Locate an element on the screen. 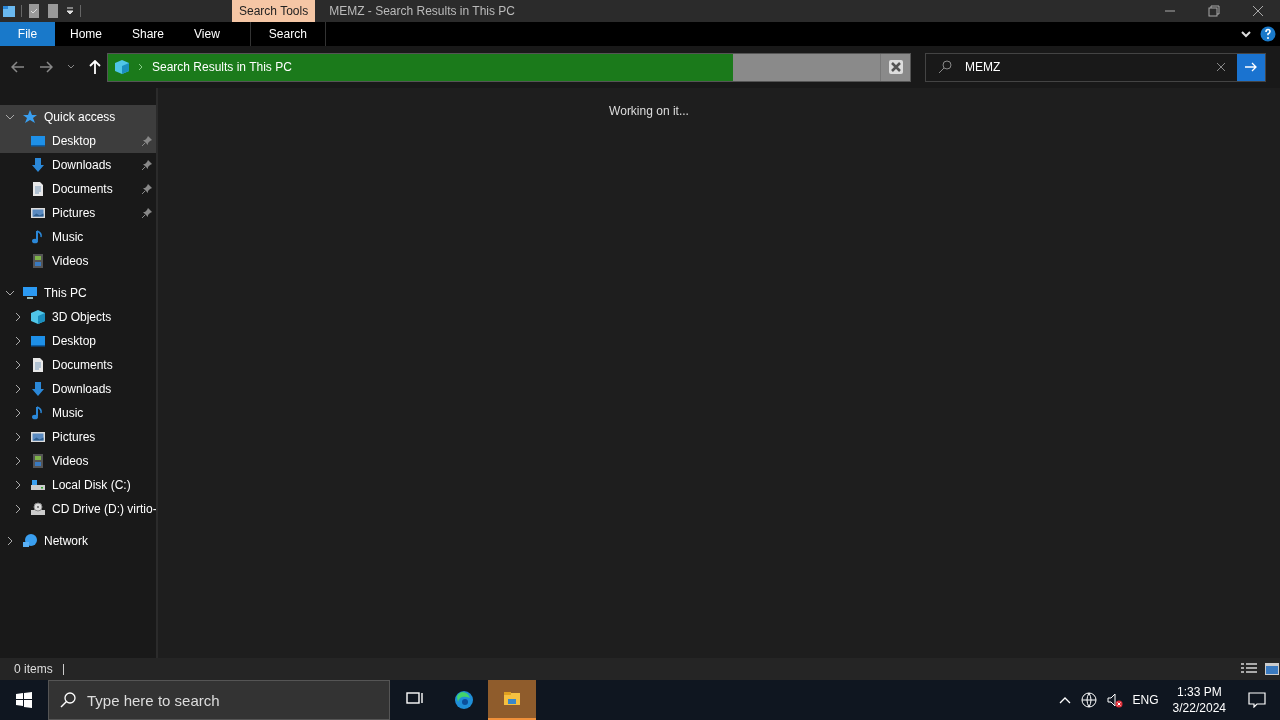  search-go-button is located at coordinates (1251, 67).